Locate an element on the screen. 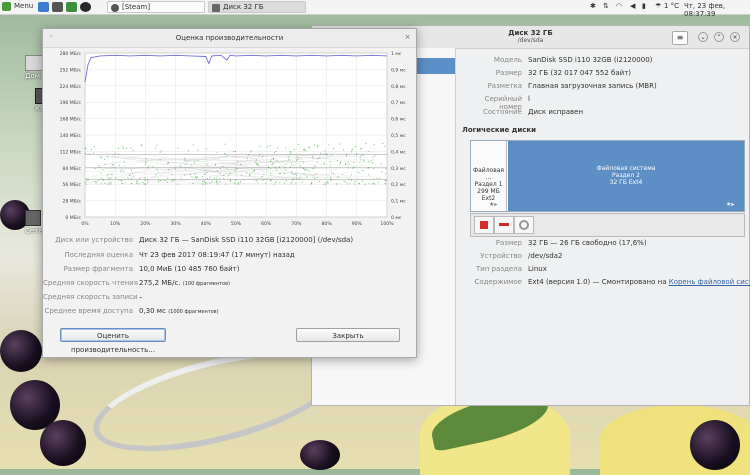 The image size is (750, 475). partition-1-size: 299 МБ Ext2 is located at coordinates (488, 195).